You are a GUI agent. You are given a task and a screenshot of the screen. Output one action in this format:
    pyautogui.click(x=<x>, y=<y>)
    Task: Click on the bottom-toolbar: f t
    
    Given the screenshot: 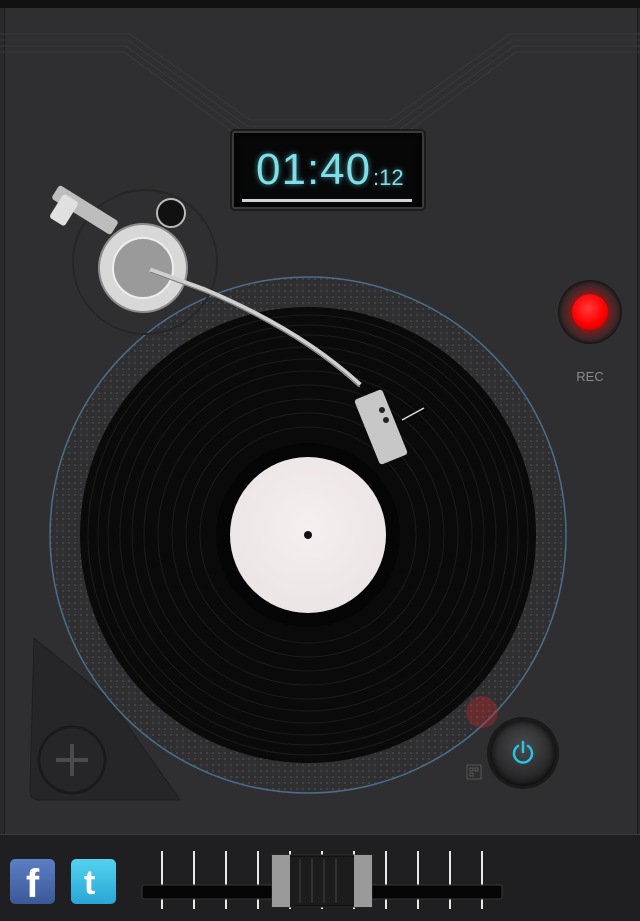 What is the action you would take?
    pyautogui.click(x=320, y=877)
    